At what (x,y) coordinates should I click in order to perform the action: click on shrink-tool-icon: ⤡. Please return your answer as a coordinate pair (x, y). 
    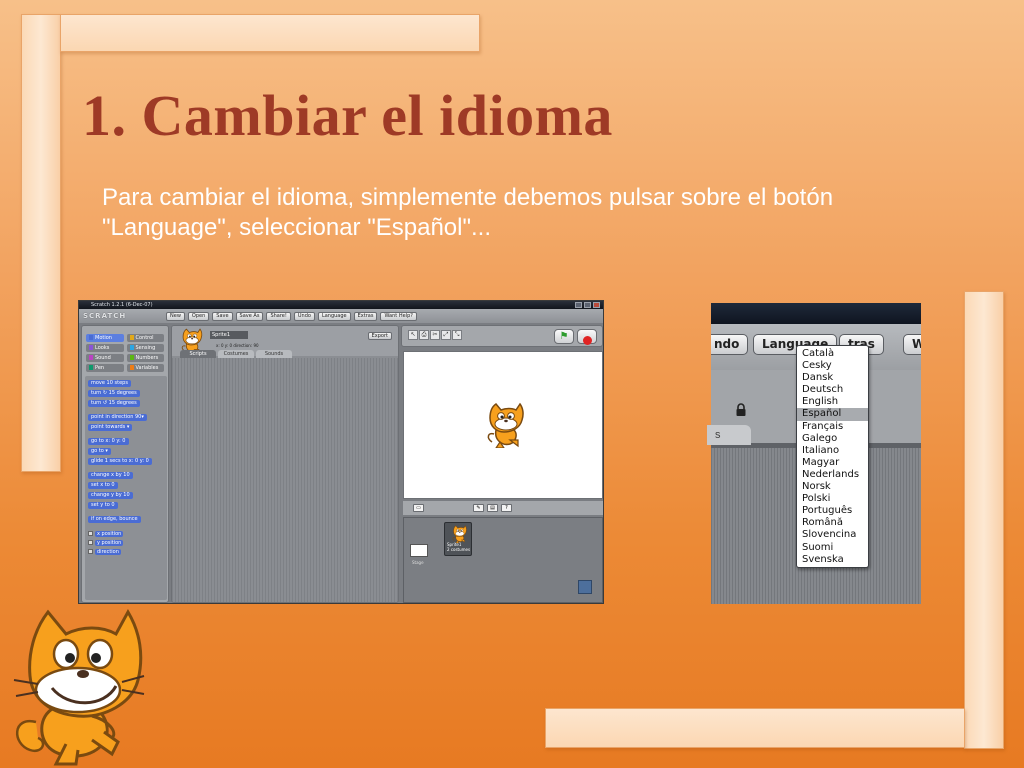
    Looking at the image, I should click on (457, 335).